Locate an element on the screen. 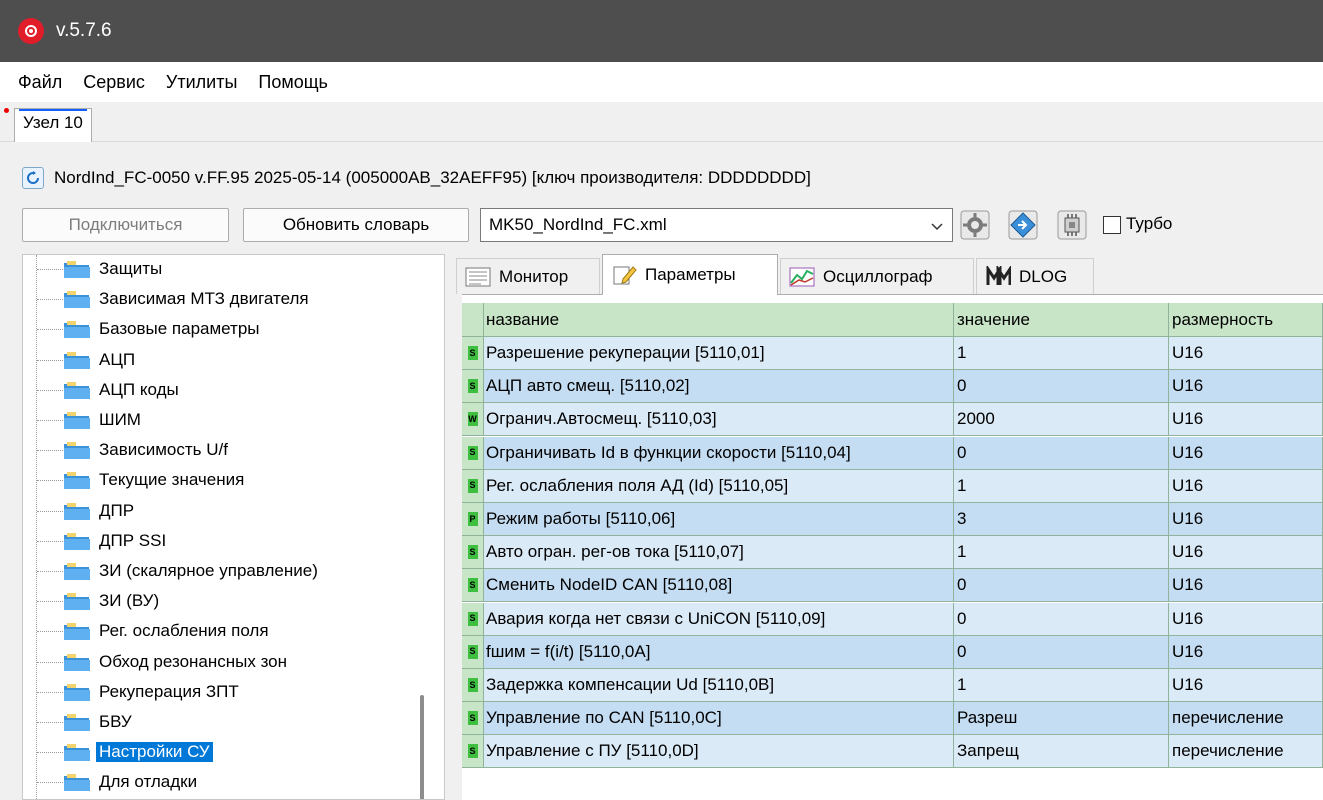 The height and width of the screenshot is (800, 1323). tree-item: АЦП коды is located at coordinates (220, 390).